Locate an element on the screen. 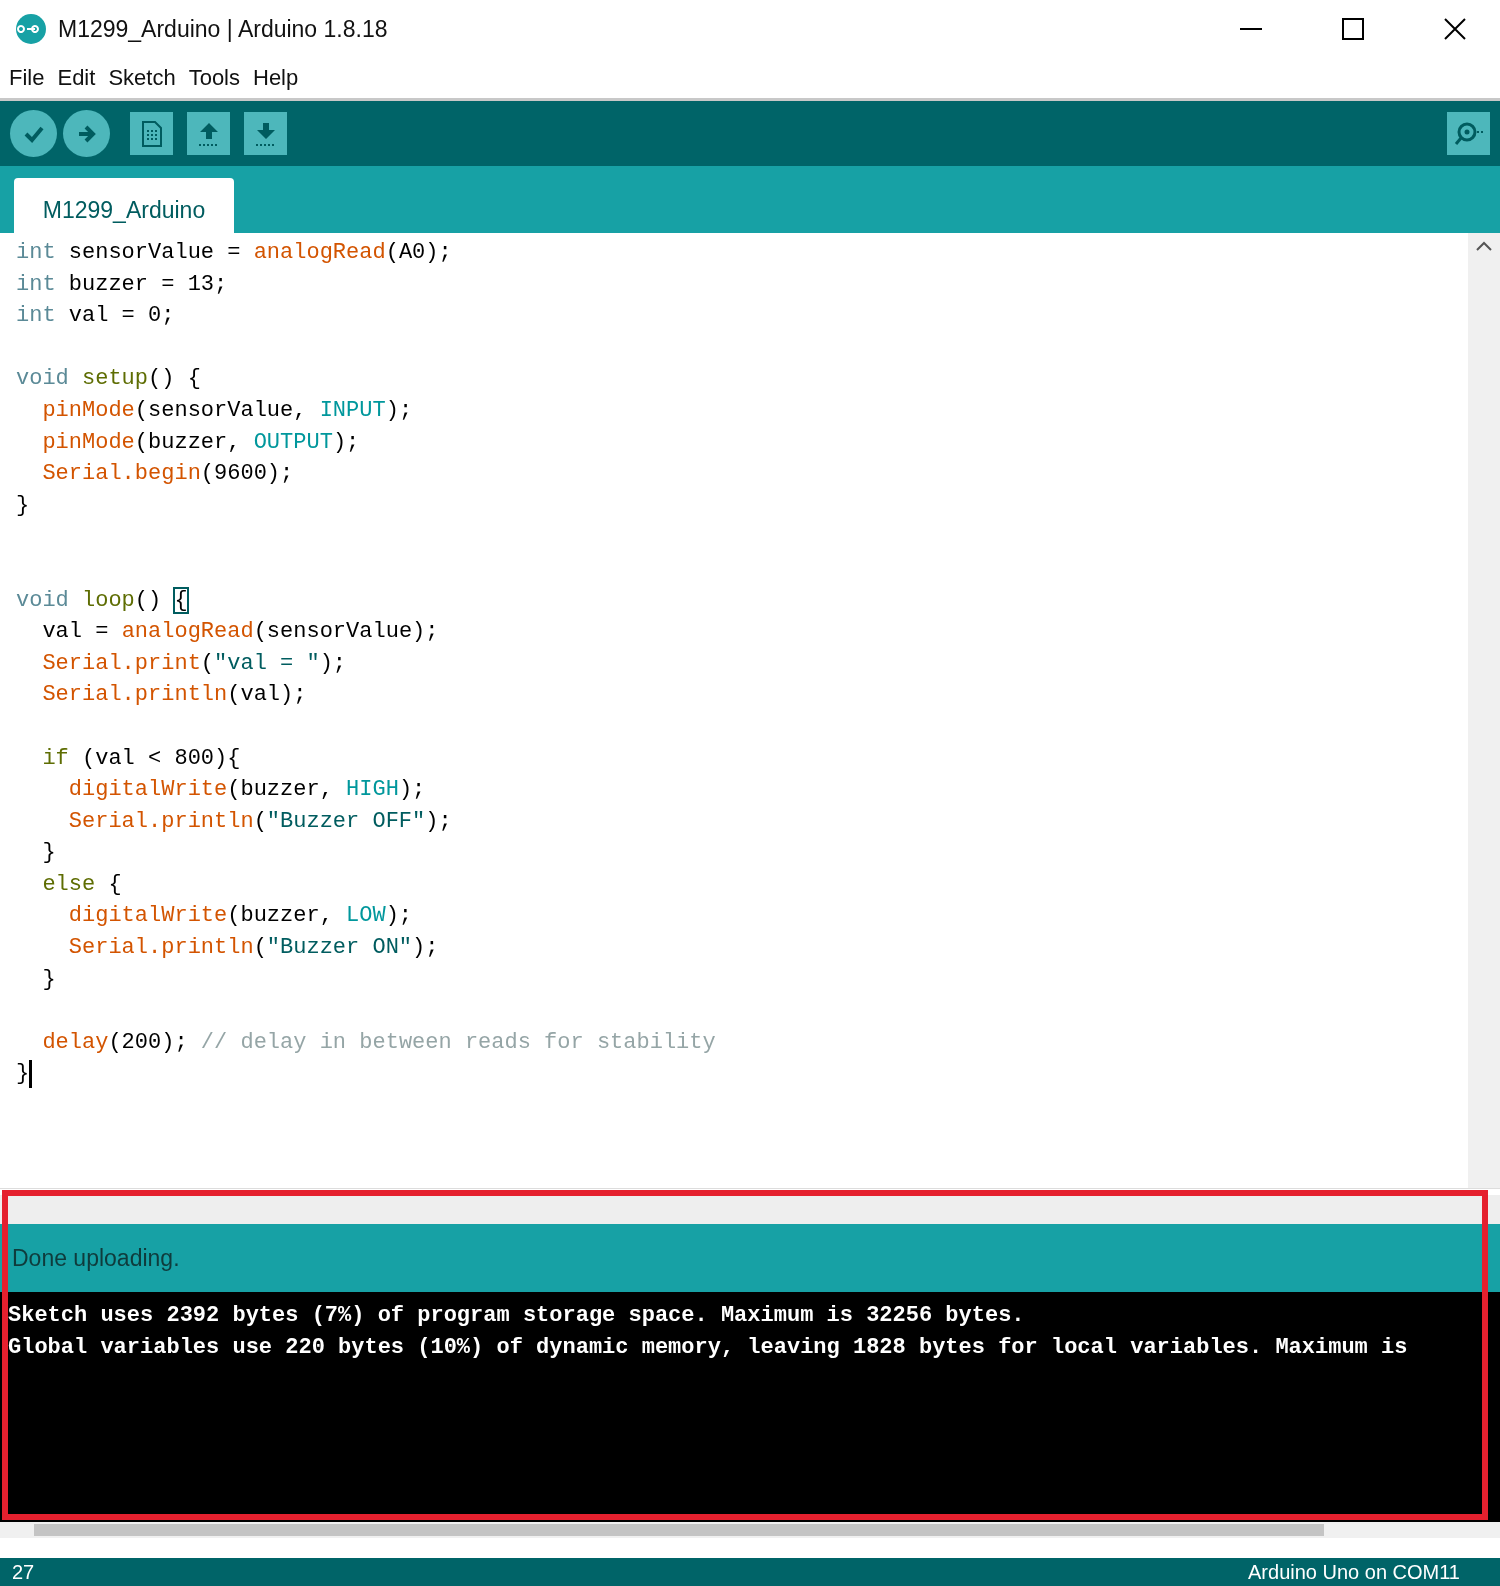 The image size is (1500, 1586). scrollbar-thumb is located at coordinates (679, 1530).